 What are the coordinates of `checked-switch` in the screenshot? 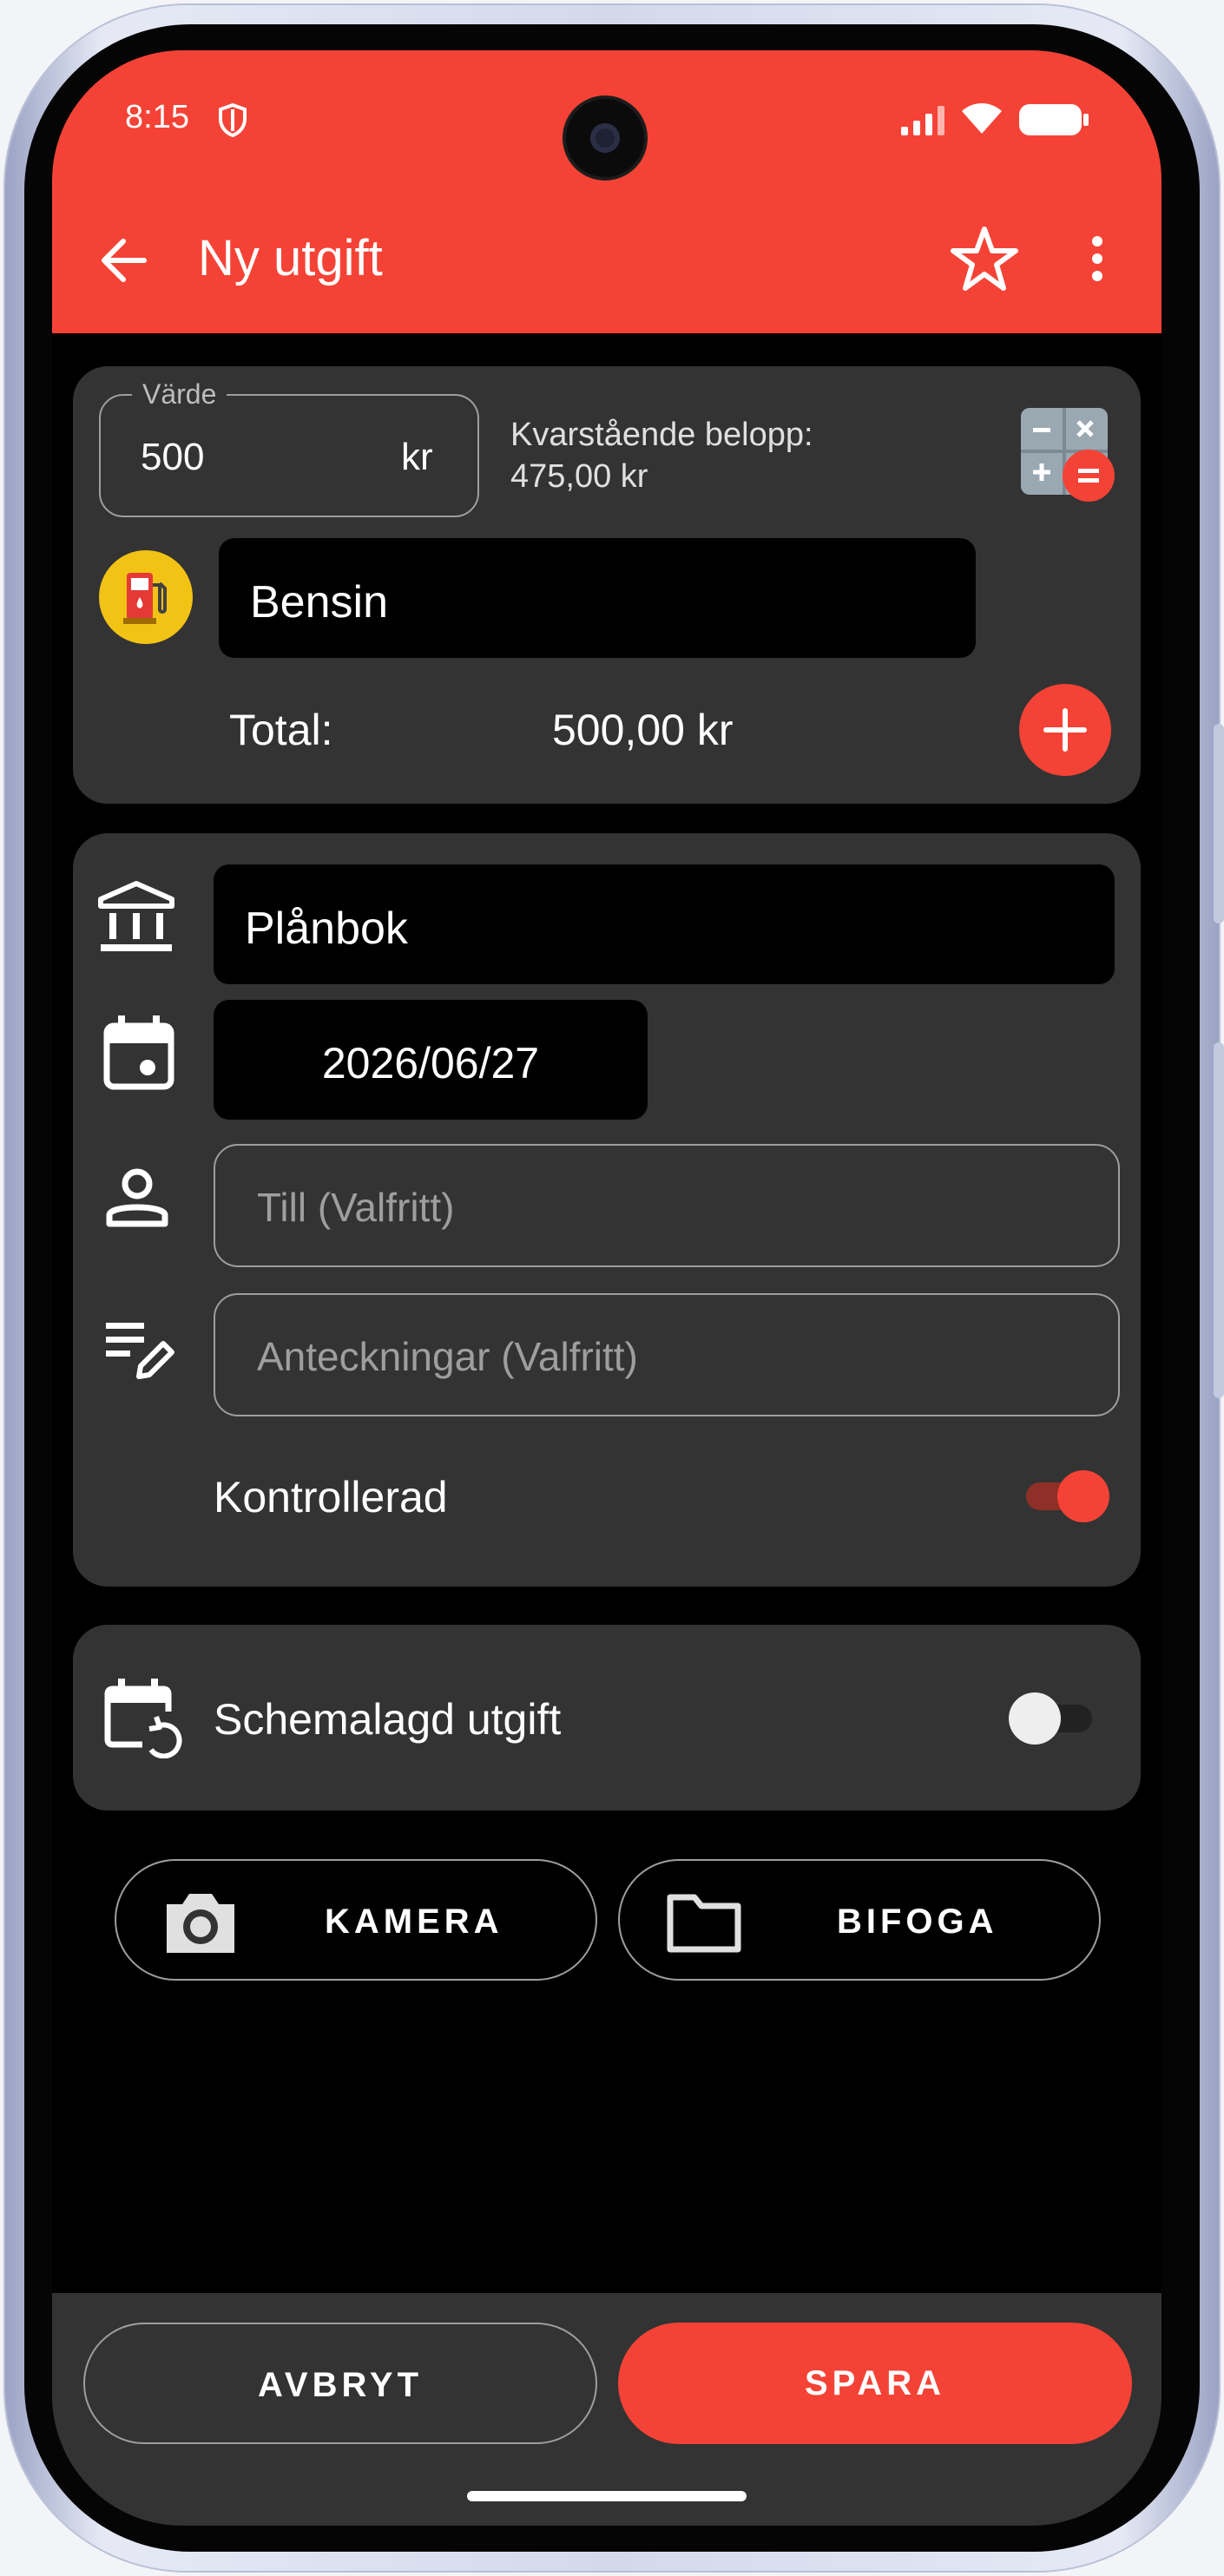 It's located at (1068, 1496).